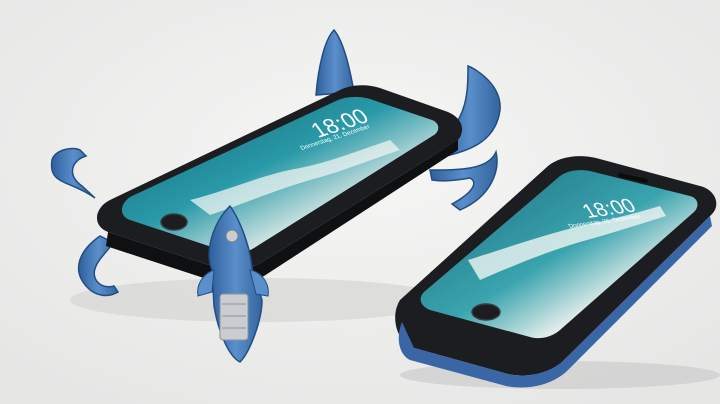  I want to click on home-button-right, so click(486, 312).